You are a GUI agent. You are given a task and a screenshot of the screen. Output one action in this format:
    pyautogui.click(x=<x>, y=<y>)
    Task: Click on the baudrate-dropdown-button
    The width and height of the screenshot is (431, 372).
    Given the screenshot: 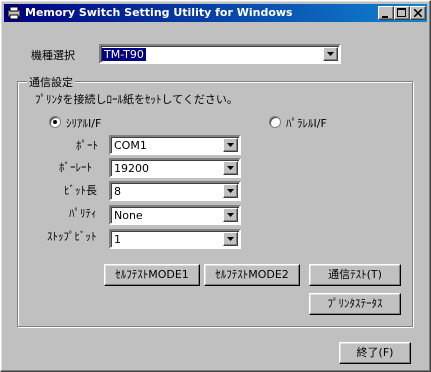 What is the action you would take?
    pyautogui.click(x=230, y=168)
    